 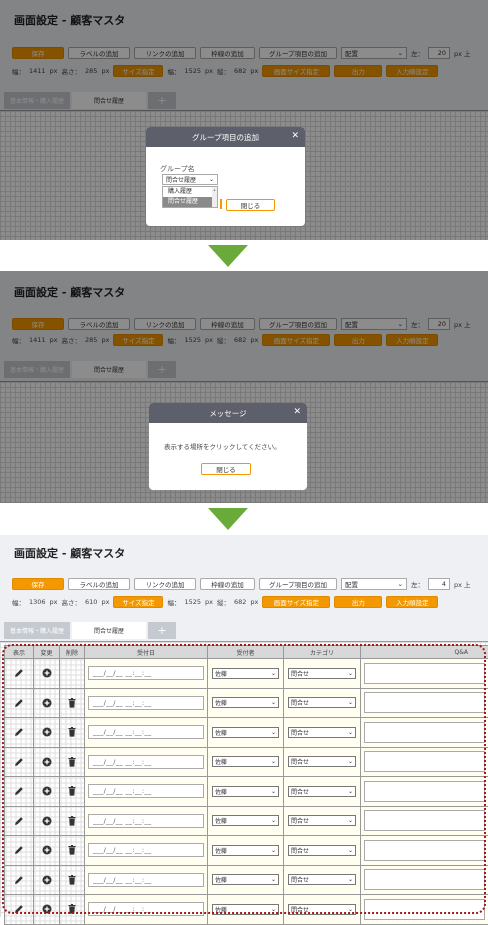 I want to click on height-value: 610, so click(x=91, y=602).